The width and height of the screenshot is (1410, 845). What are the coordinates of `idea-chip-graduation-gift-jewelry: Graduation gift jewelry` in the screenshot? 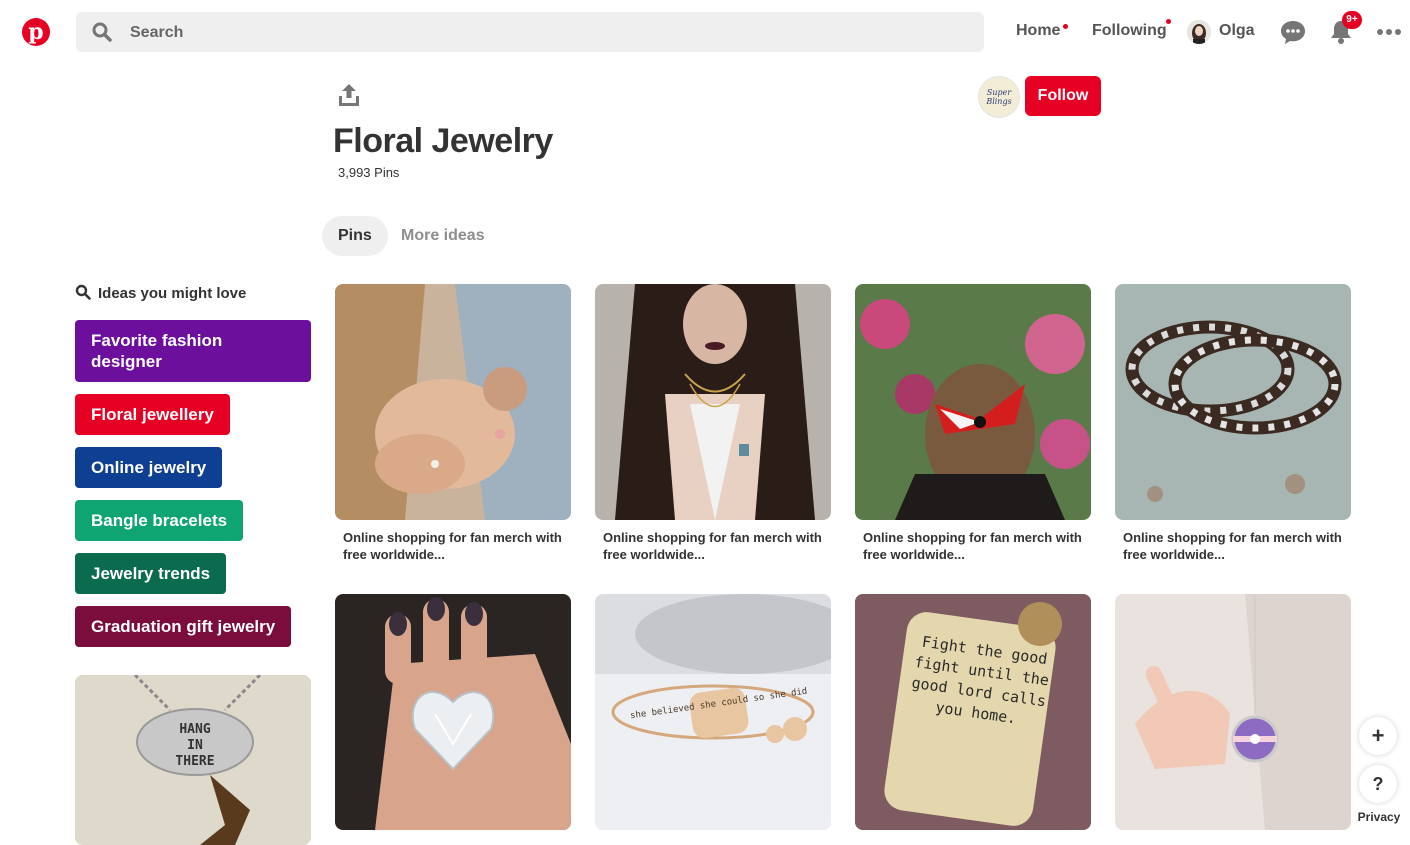 It's located at (183, 626).